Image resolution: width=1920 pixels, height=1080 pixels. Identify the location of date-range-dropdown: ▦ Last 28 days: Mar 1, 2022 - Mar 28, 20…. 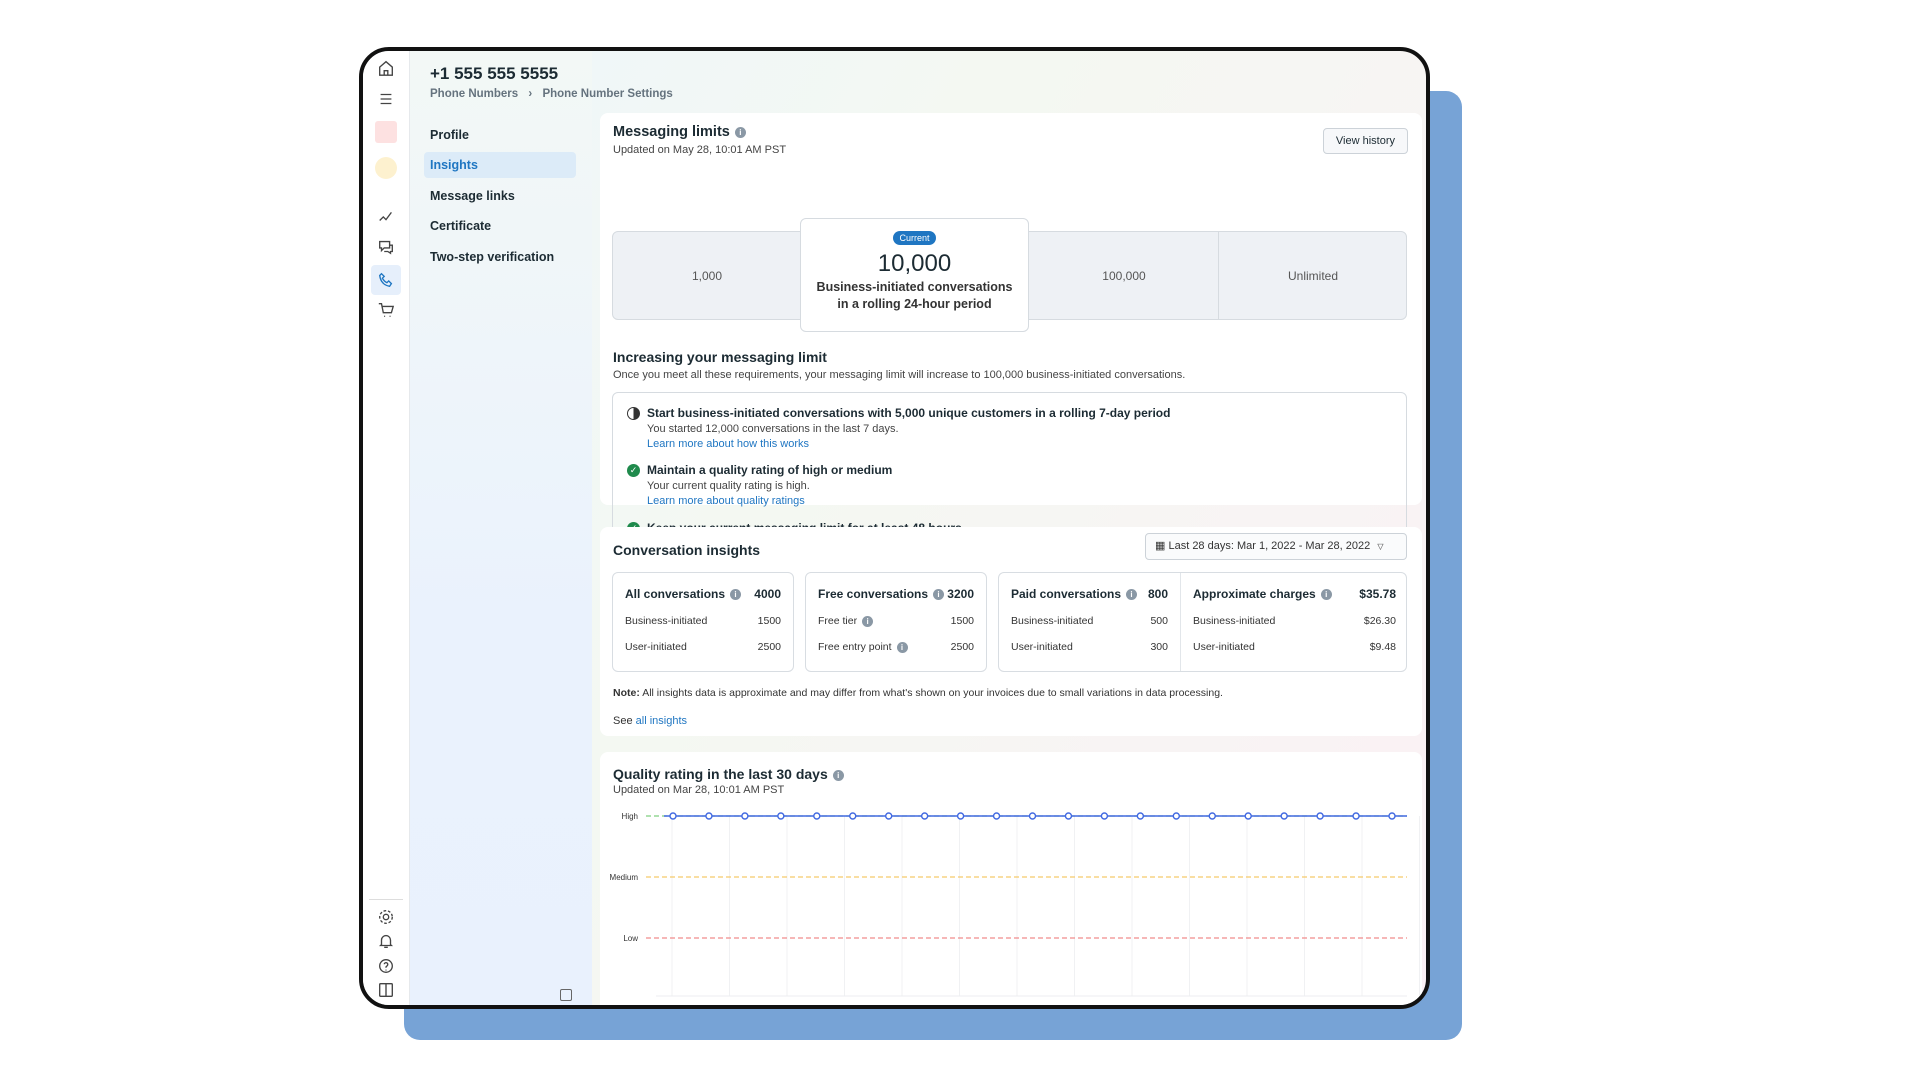
(1276, 546).